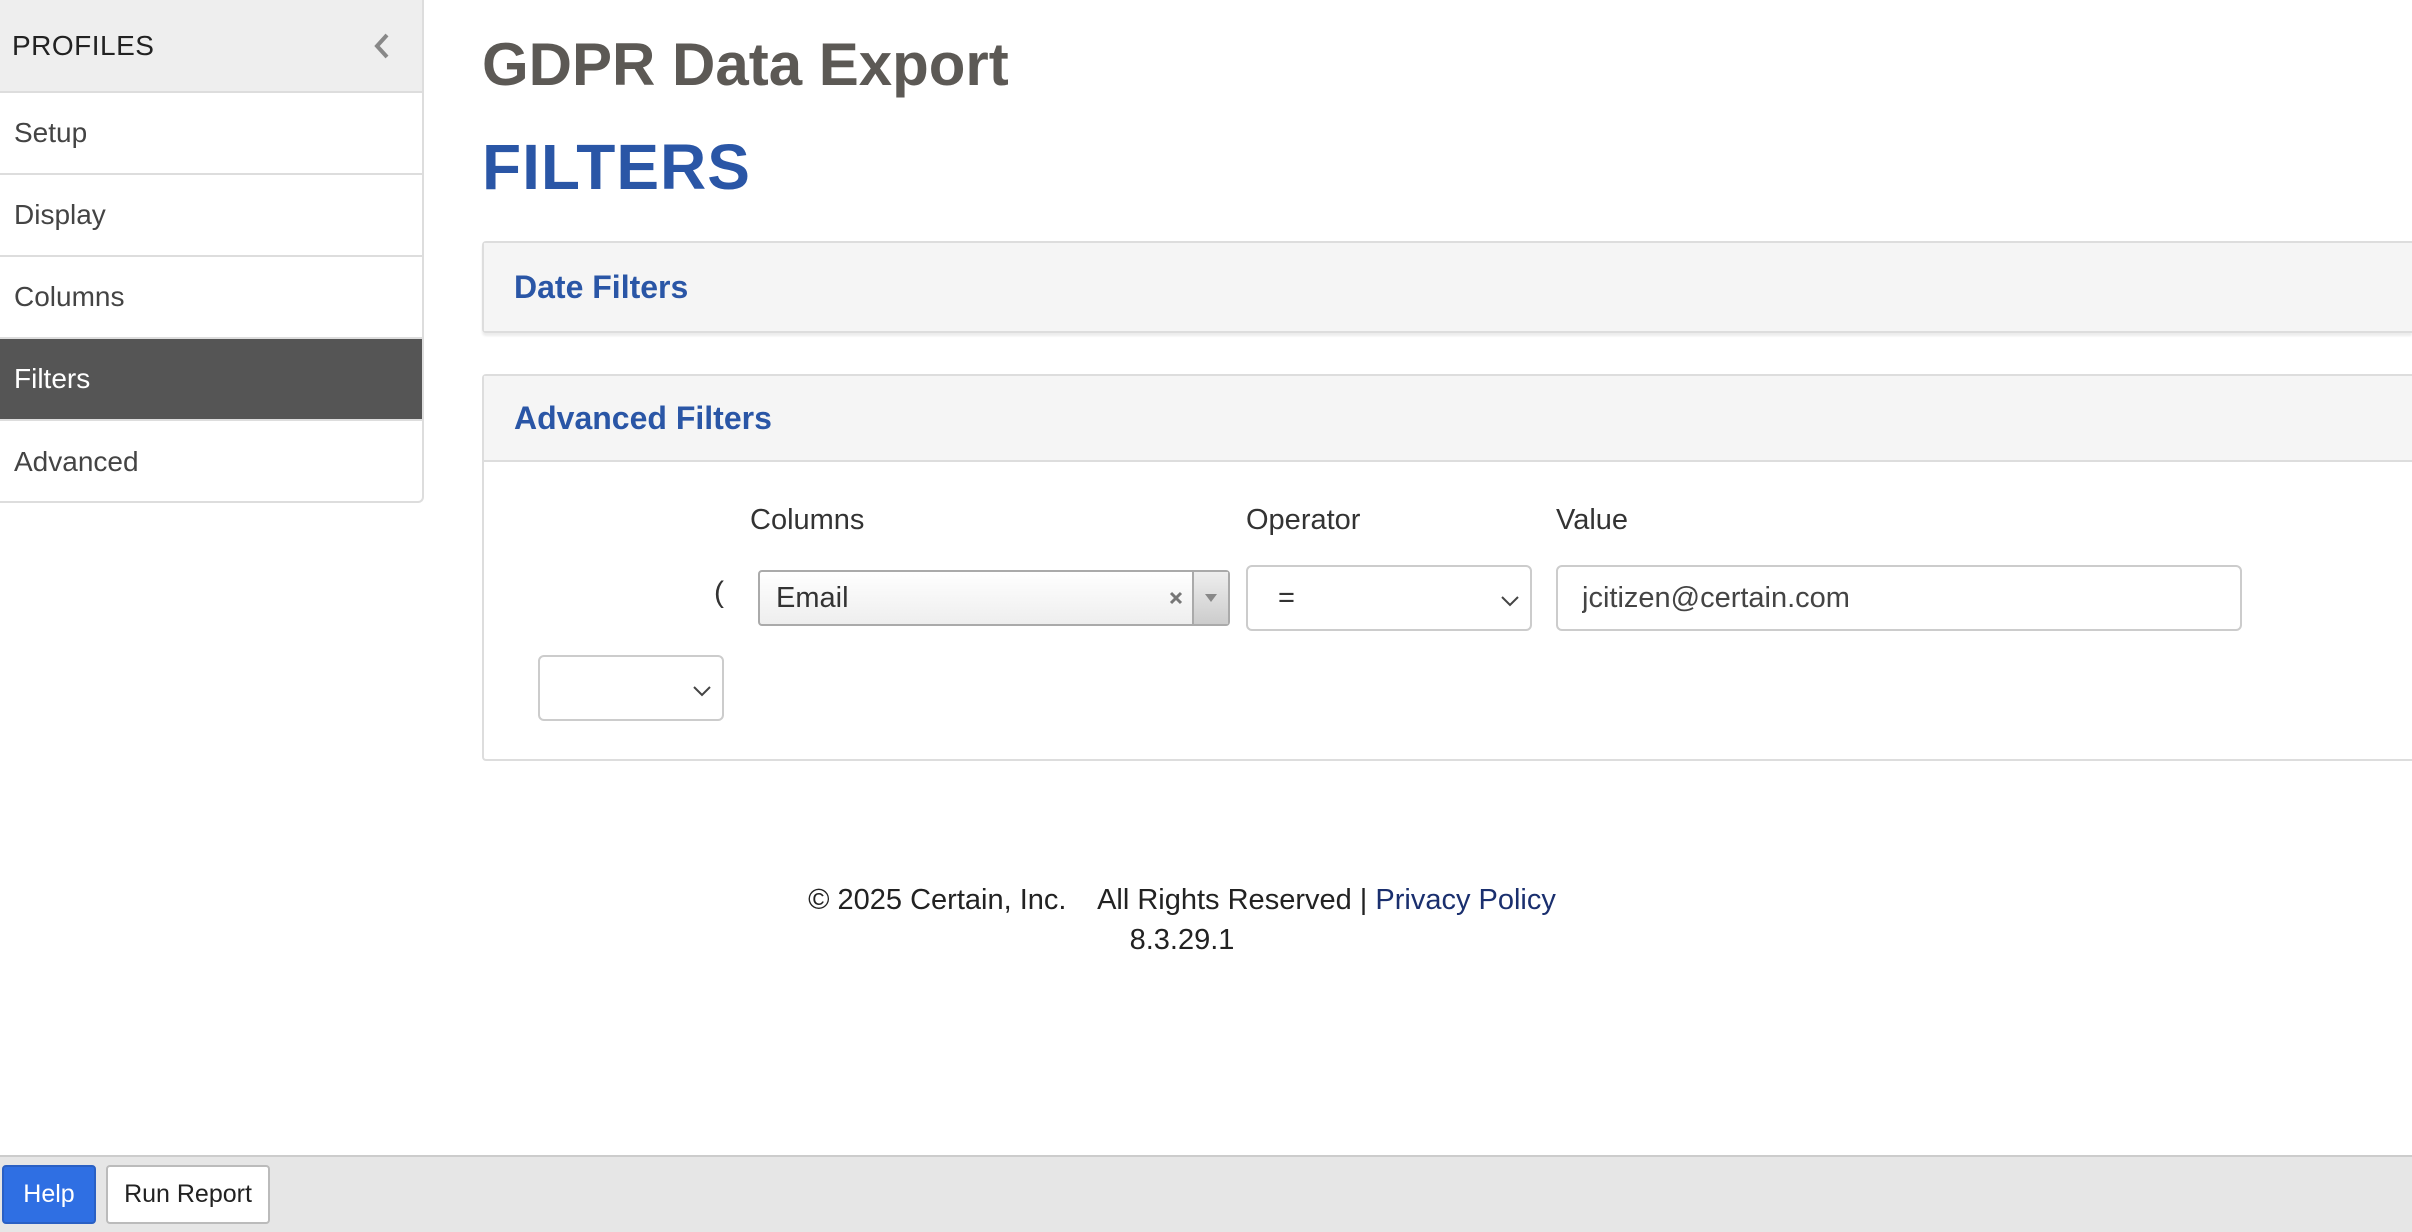 The height and width of the screenshot is (1232, 2412). I want to click on value-input, so click(1899, 598).